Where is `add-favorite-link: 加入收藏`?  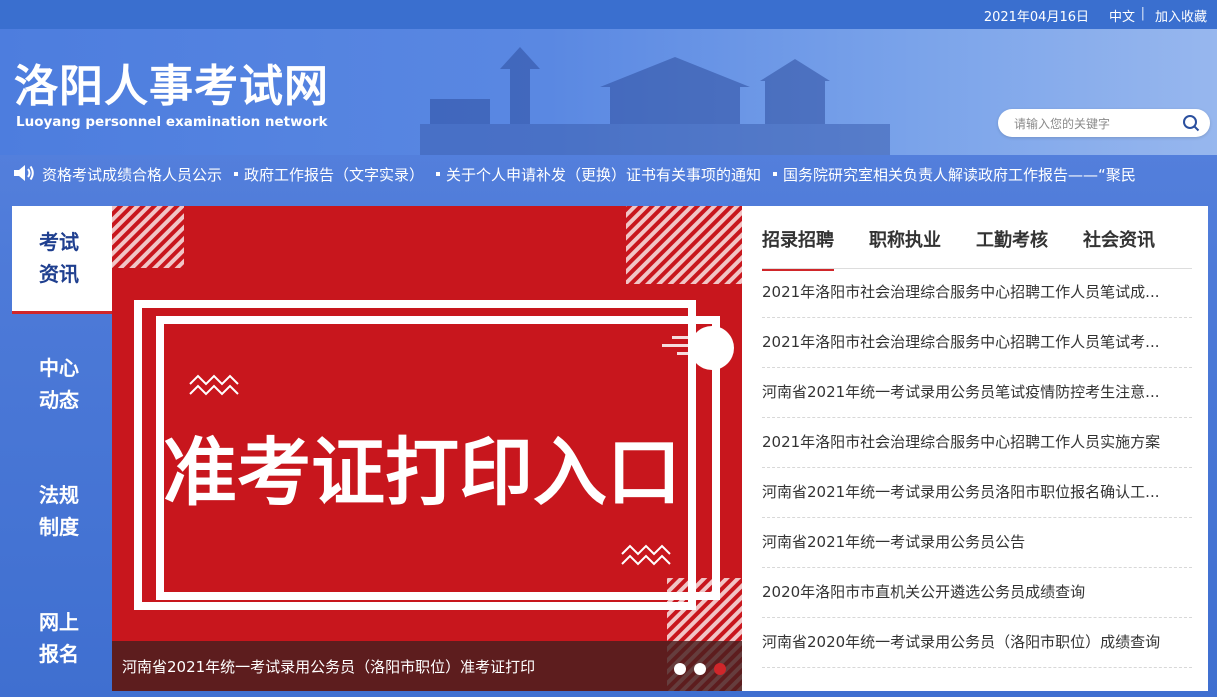
add-favorite-link: 加入收藏 is located at coordinates (1181, 15).